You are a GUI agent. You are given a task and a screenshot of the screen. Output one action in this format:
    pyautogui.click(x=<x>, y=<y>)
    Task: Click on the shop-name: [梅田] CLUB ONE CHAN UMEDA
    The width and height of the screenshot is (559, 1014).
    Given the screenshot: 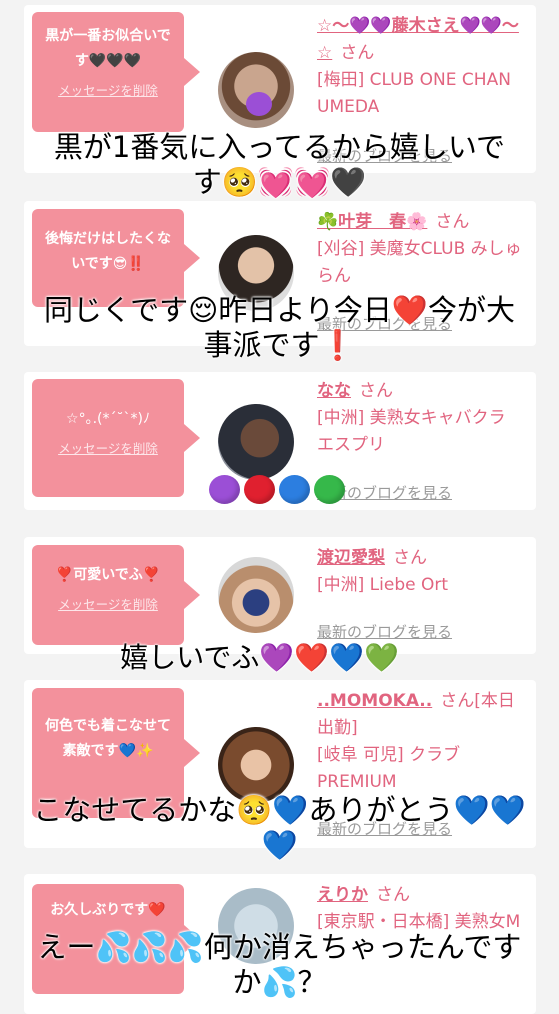 What is the action you would take?
    pyautogui.click(x=414, y=93)
    